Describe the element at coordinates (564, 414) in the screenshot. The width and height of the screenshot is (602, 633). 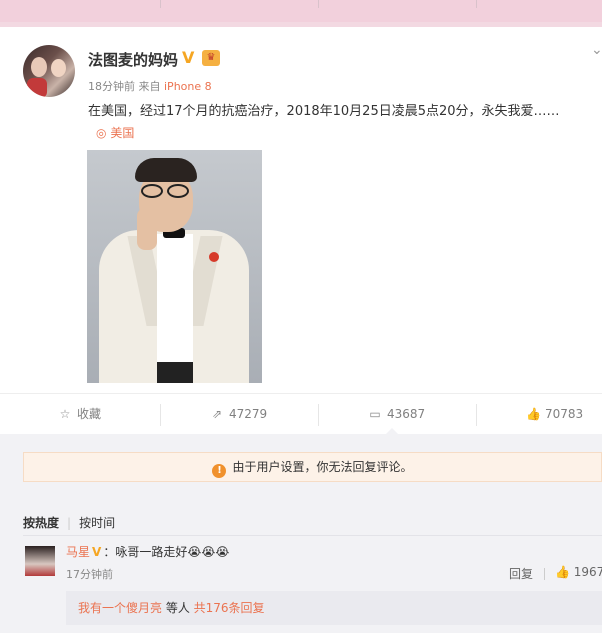
I see `like-count: 70783` at that location.